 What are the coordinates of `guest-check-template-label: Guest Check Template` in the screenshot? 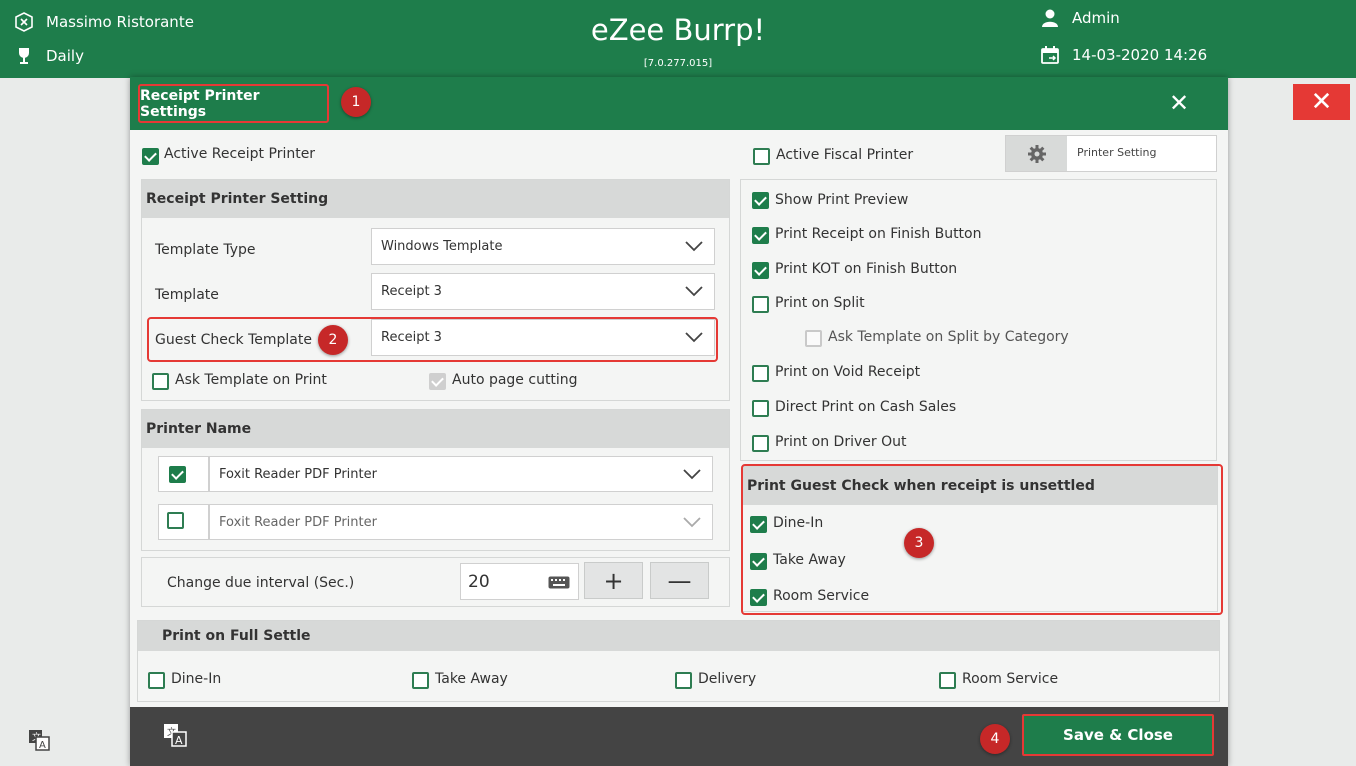 It's located at (233, 340).